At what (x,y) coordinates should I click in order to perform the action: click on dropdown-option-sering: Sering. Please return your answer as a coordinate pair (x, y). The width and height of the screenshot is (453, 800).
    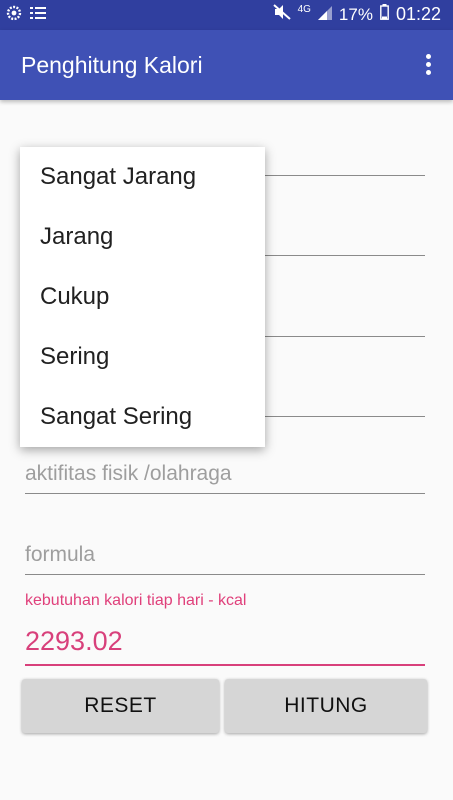
    Looking at the image, I should click on (142, 357).